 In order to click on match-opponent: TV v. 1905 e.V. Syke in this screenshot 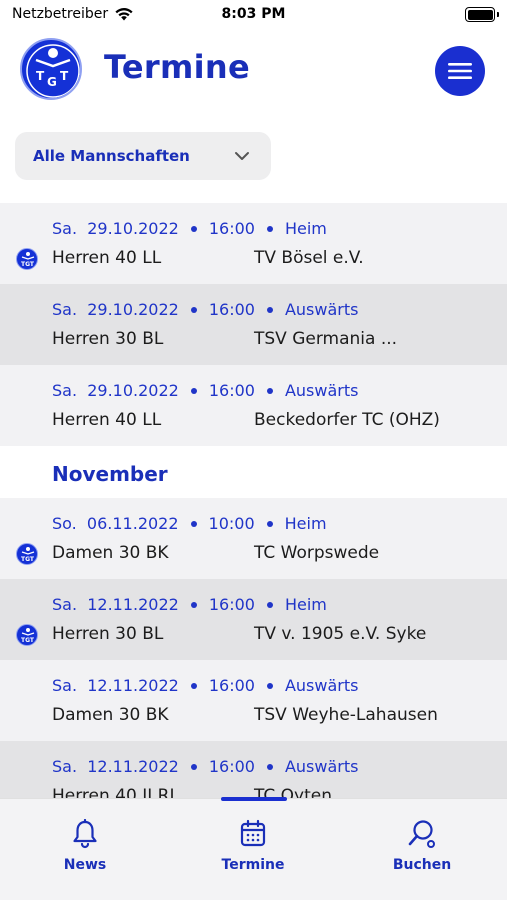, I will do `click(340, 634)`.